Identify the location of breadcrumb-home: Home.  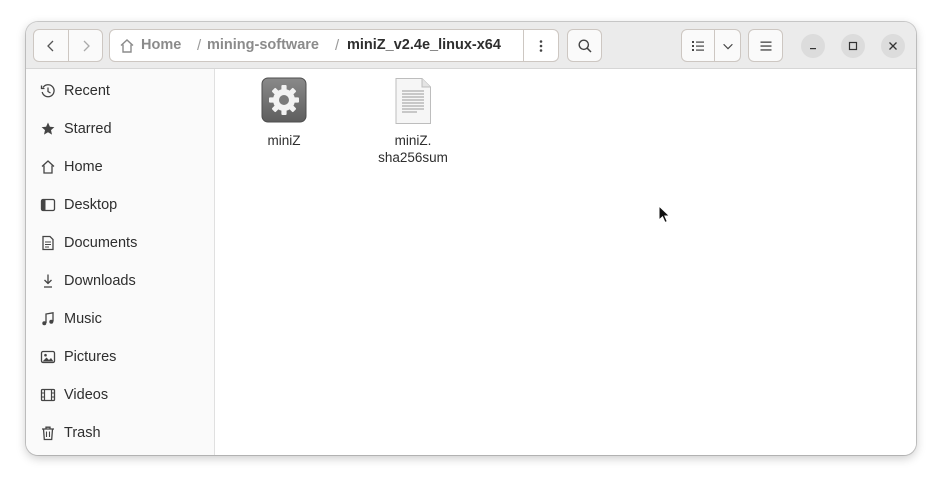
(161, 45).